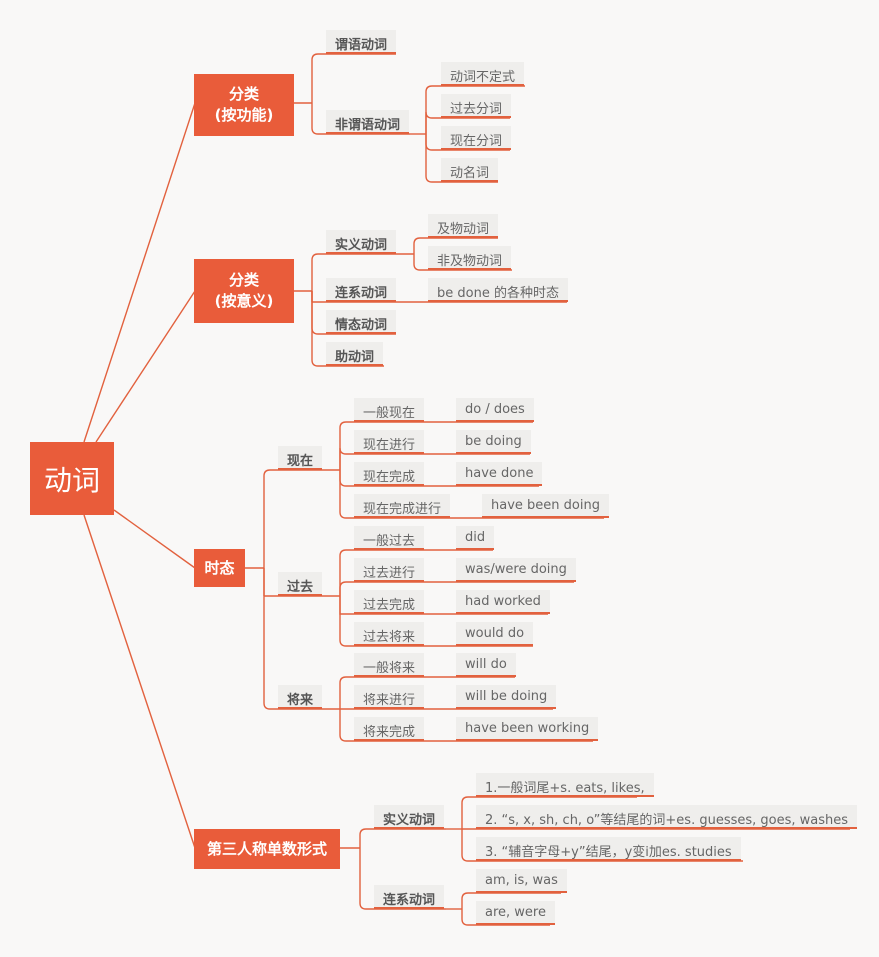 The width and height of the screenshot is (879, 957). What do you see at coordinates (244, 291) in the screenshot?
I see `category-by-meaning-node: 分类 (按意义)` at bounding box center [244, 291].